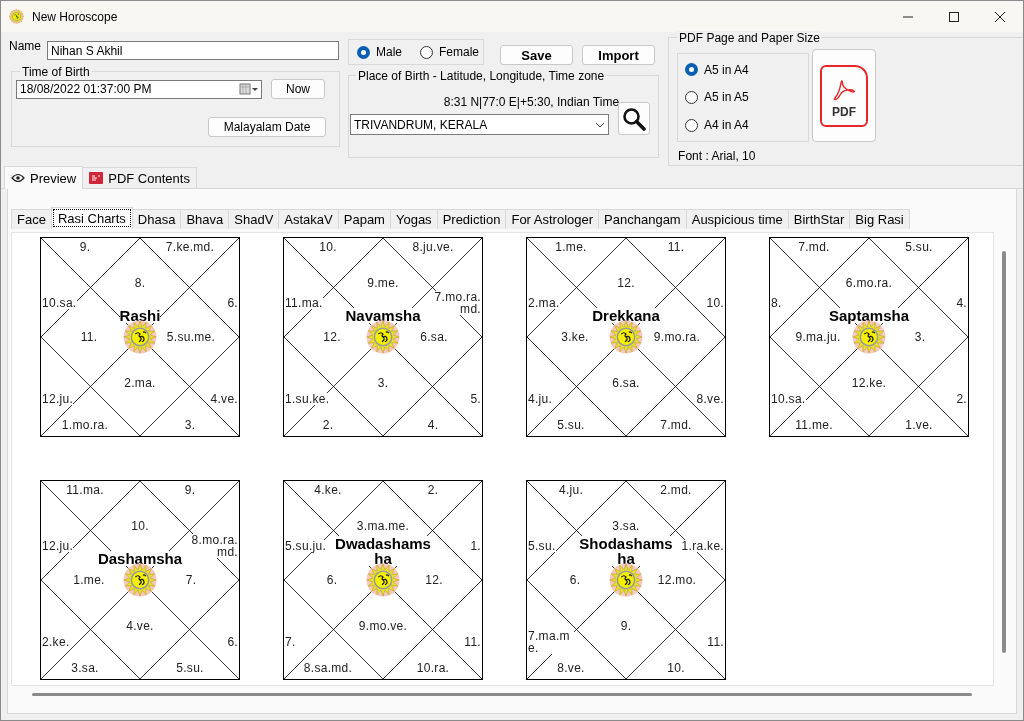 The image size is (1024, 721). Describe the element at coordinates (869, 383) in the screenshot. I see `house-label: 12.ke.` at that location.